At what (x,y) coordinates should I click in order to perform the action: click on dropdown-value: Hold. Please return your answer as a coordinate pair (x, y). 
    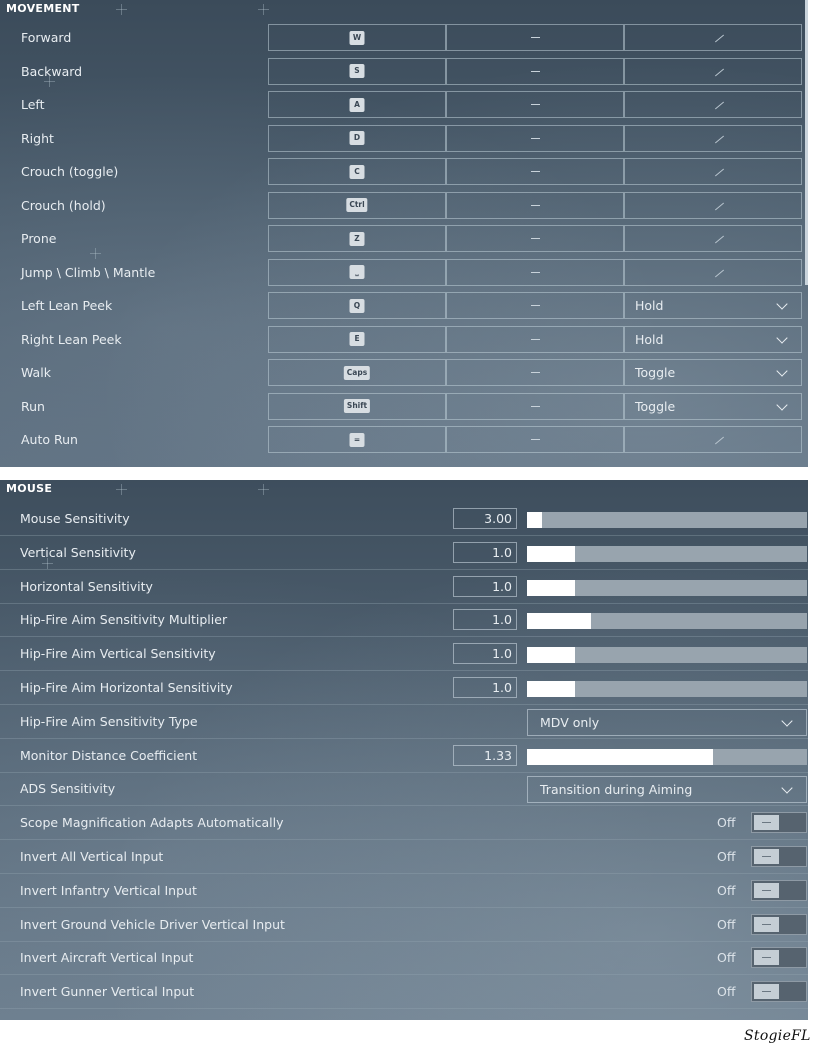
    Looking at the image, I should click on (649, 305).